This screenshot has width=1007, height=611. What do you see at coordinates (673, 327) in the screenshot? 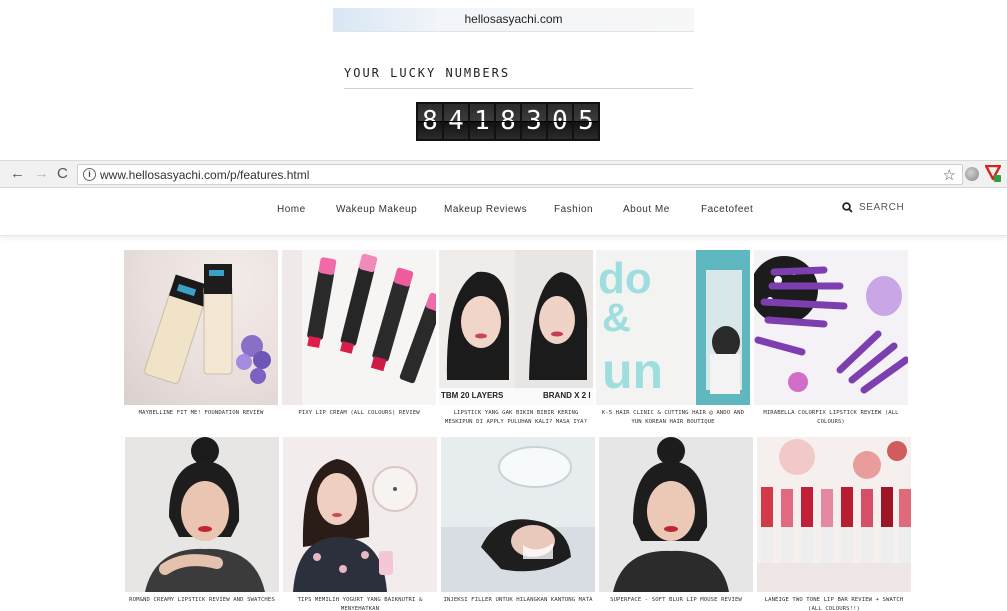
I see `post-thumbnail: do & un` at bounding box center [673, 327].